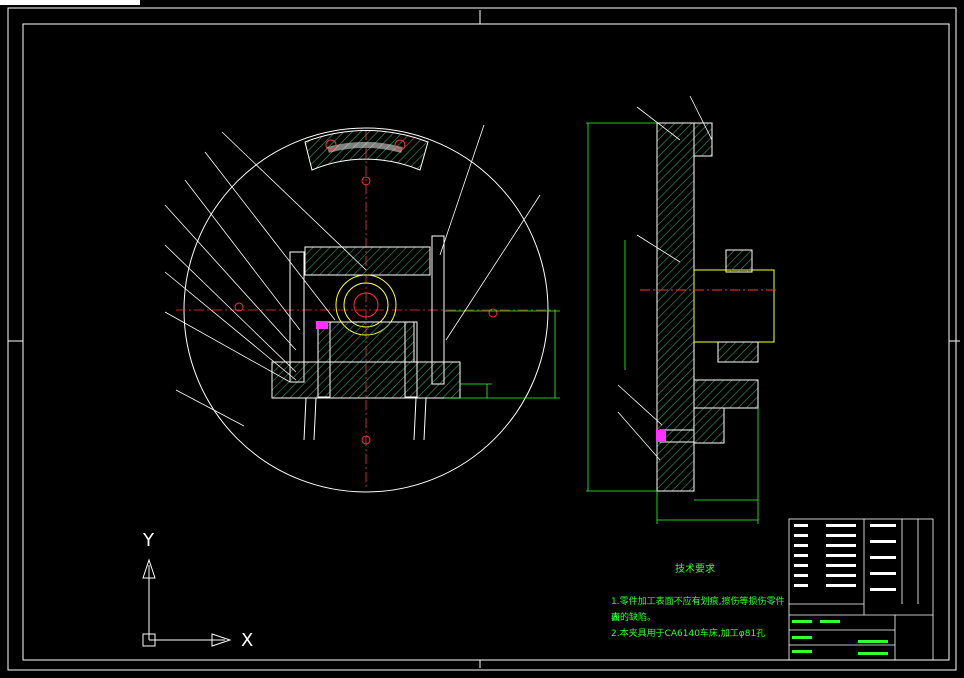 The image size is (964, 678). What do you see at coordinates (734, 306) in the screenshot?
I see `workpiece-side` at bounding box center [734, 306].